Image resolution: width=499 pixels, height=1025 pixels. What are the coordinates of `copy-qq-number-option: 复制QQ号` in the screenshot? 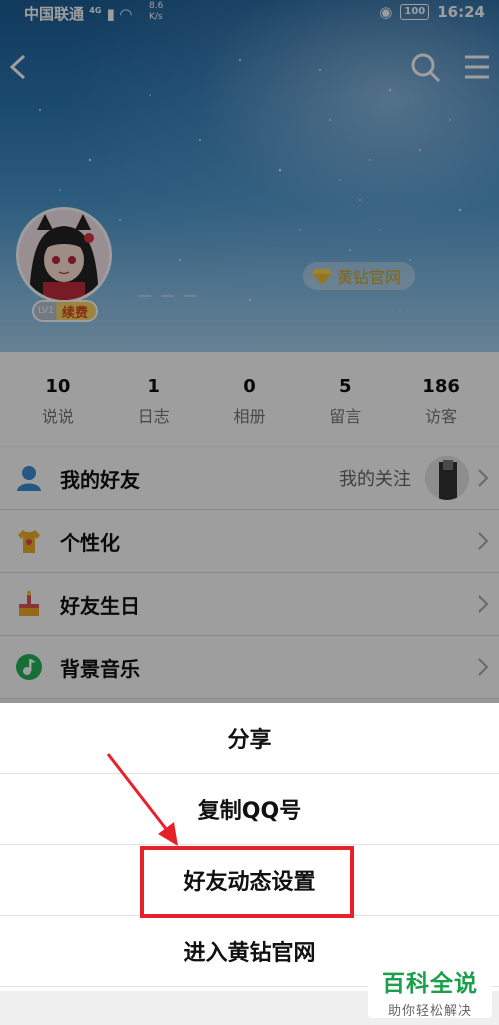 It's located at (249, 809).